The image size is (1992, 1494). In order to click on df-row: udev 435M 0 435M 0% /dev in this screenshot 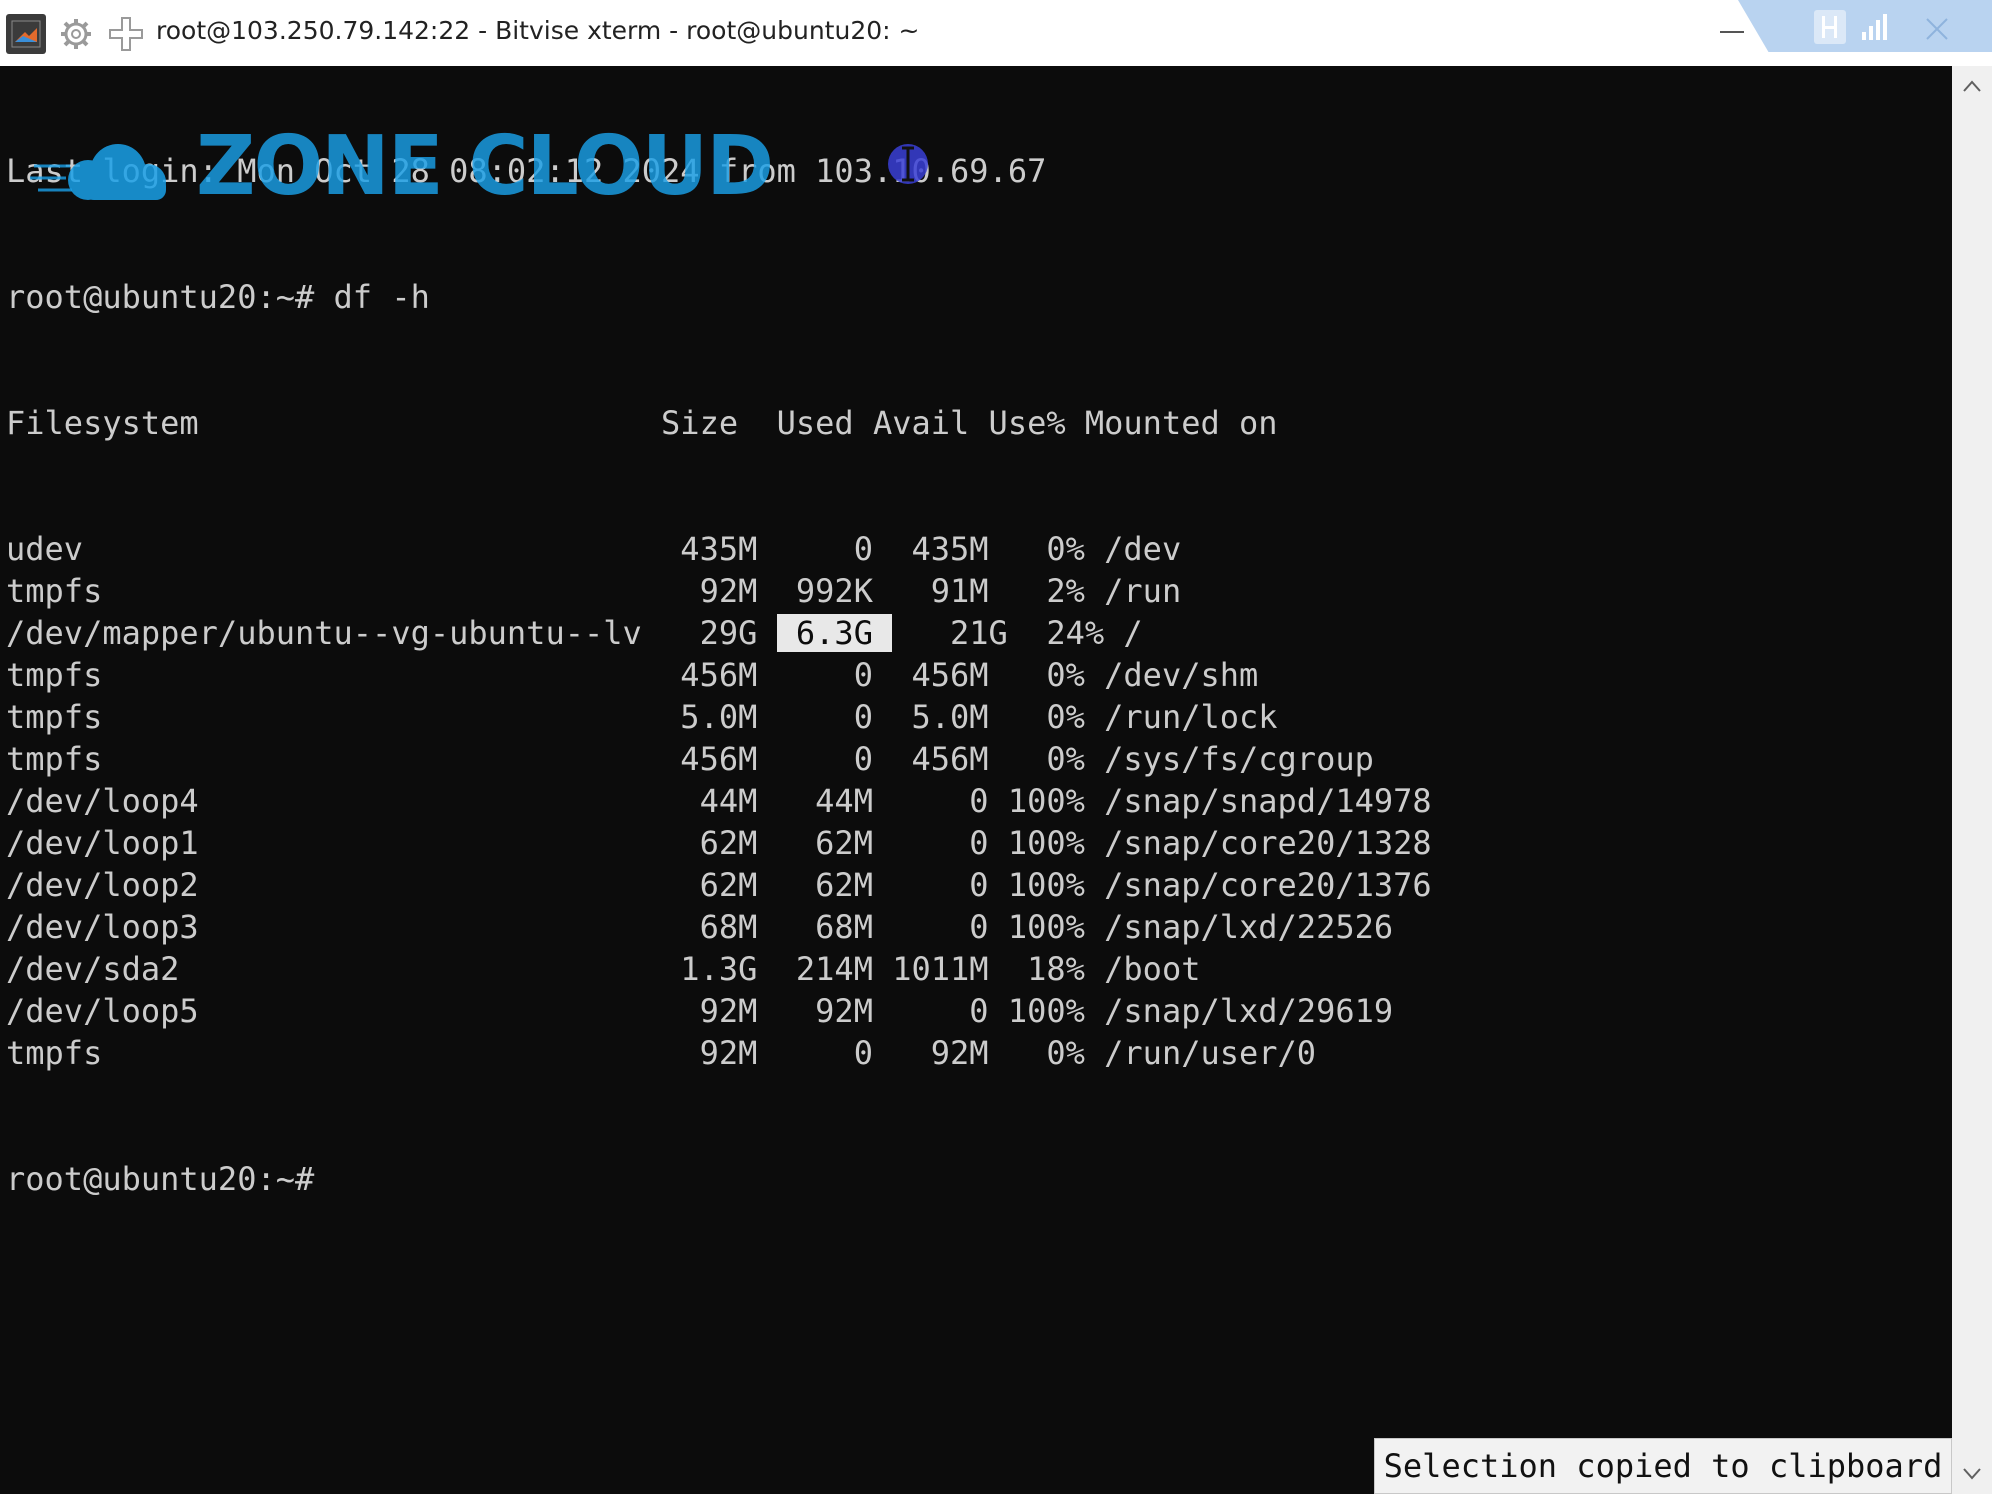, I will do `click(719, 549)`.